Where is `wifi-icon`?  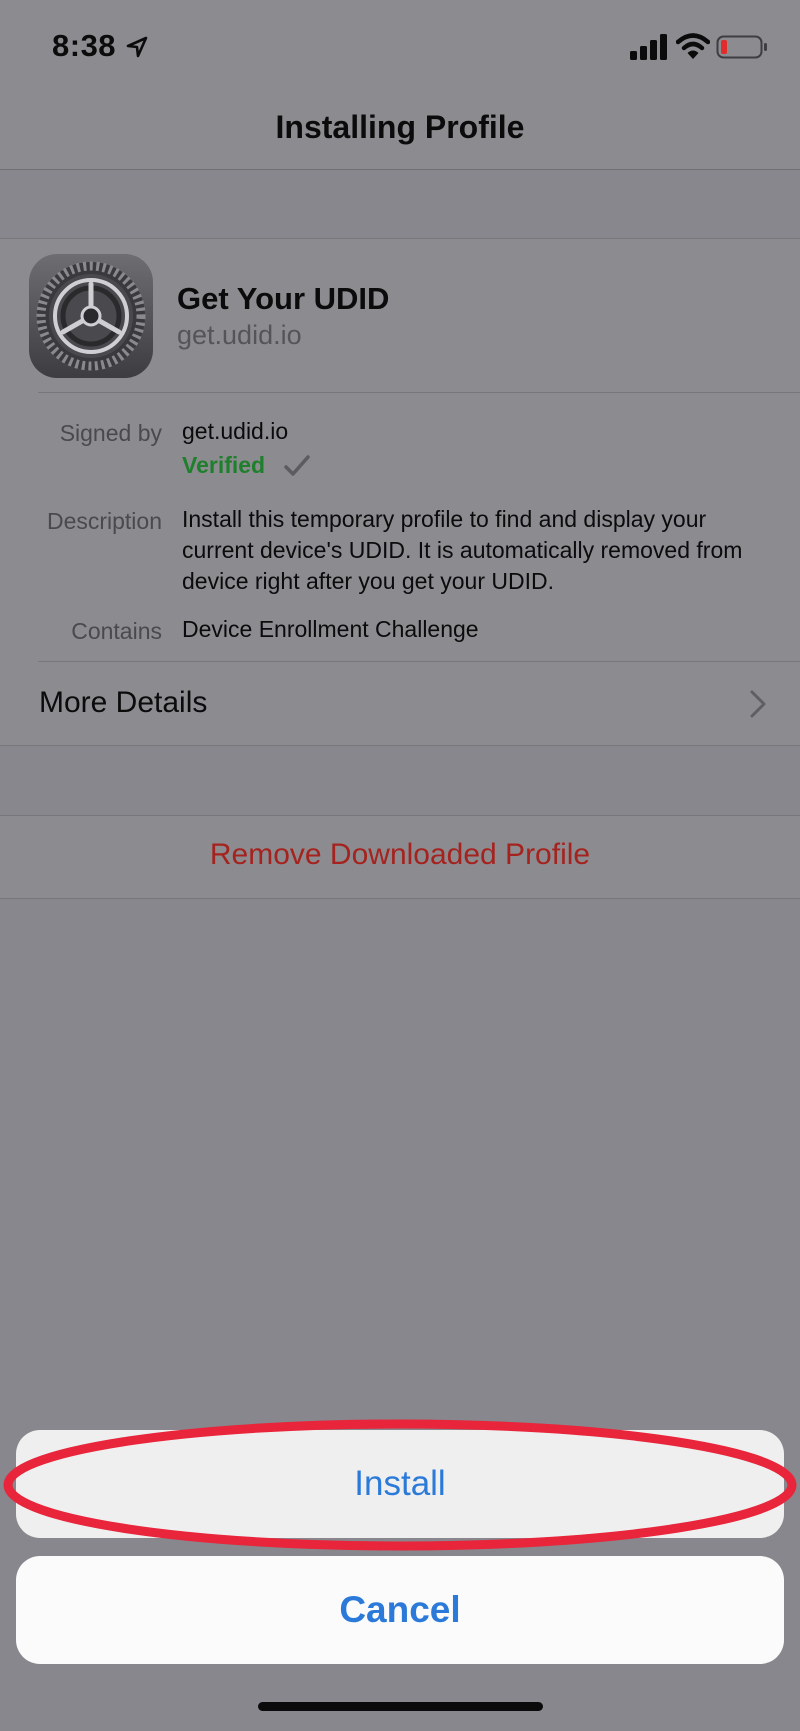 wifi-icon is located at coordinates (693, 46).